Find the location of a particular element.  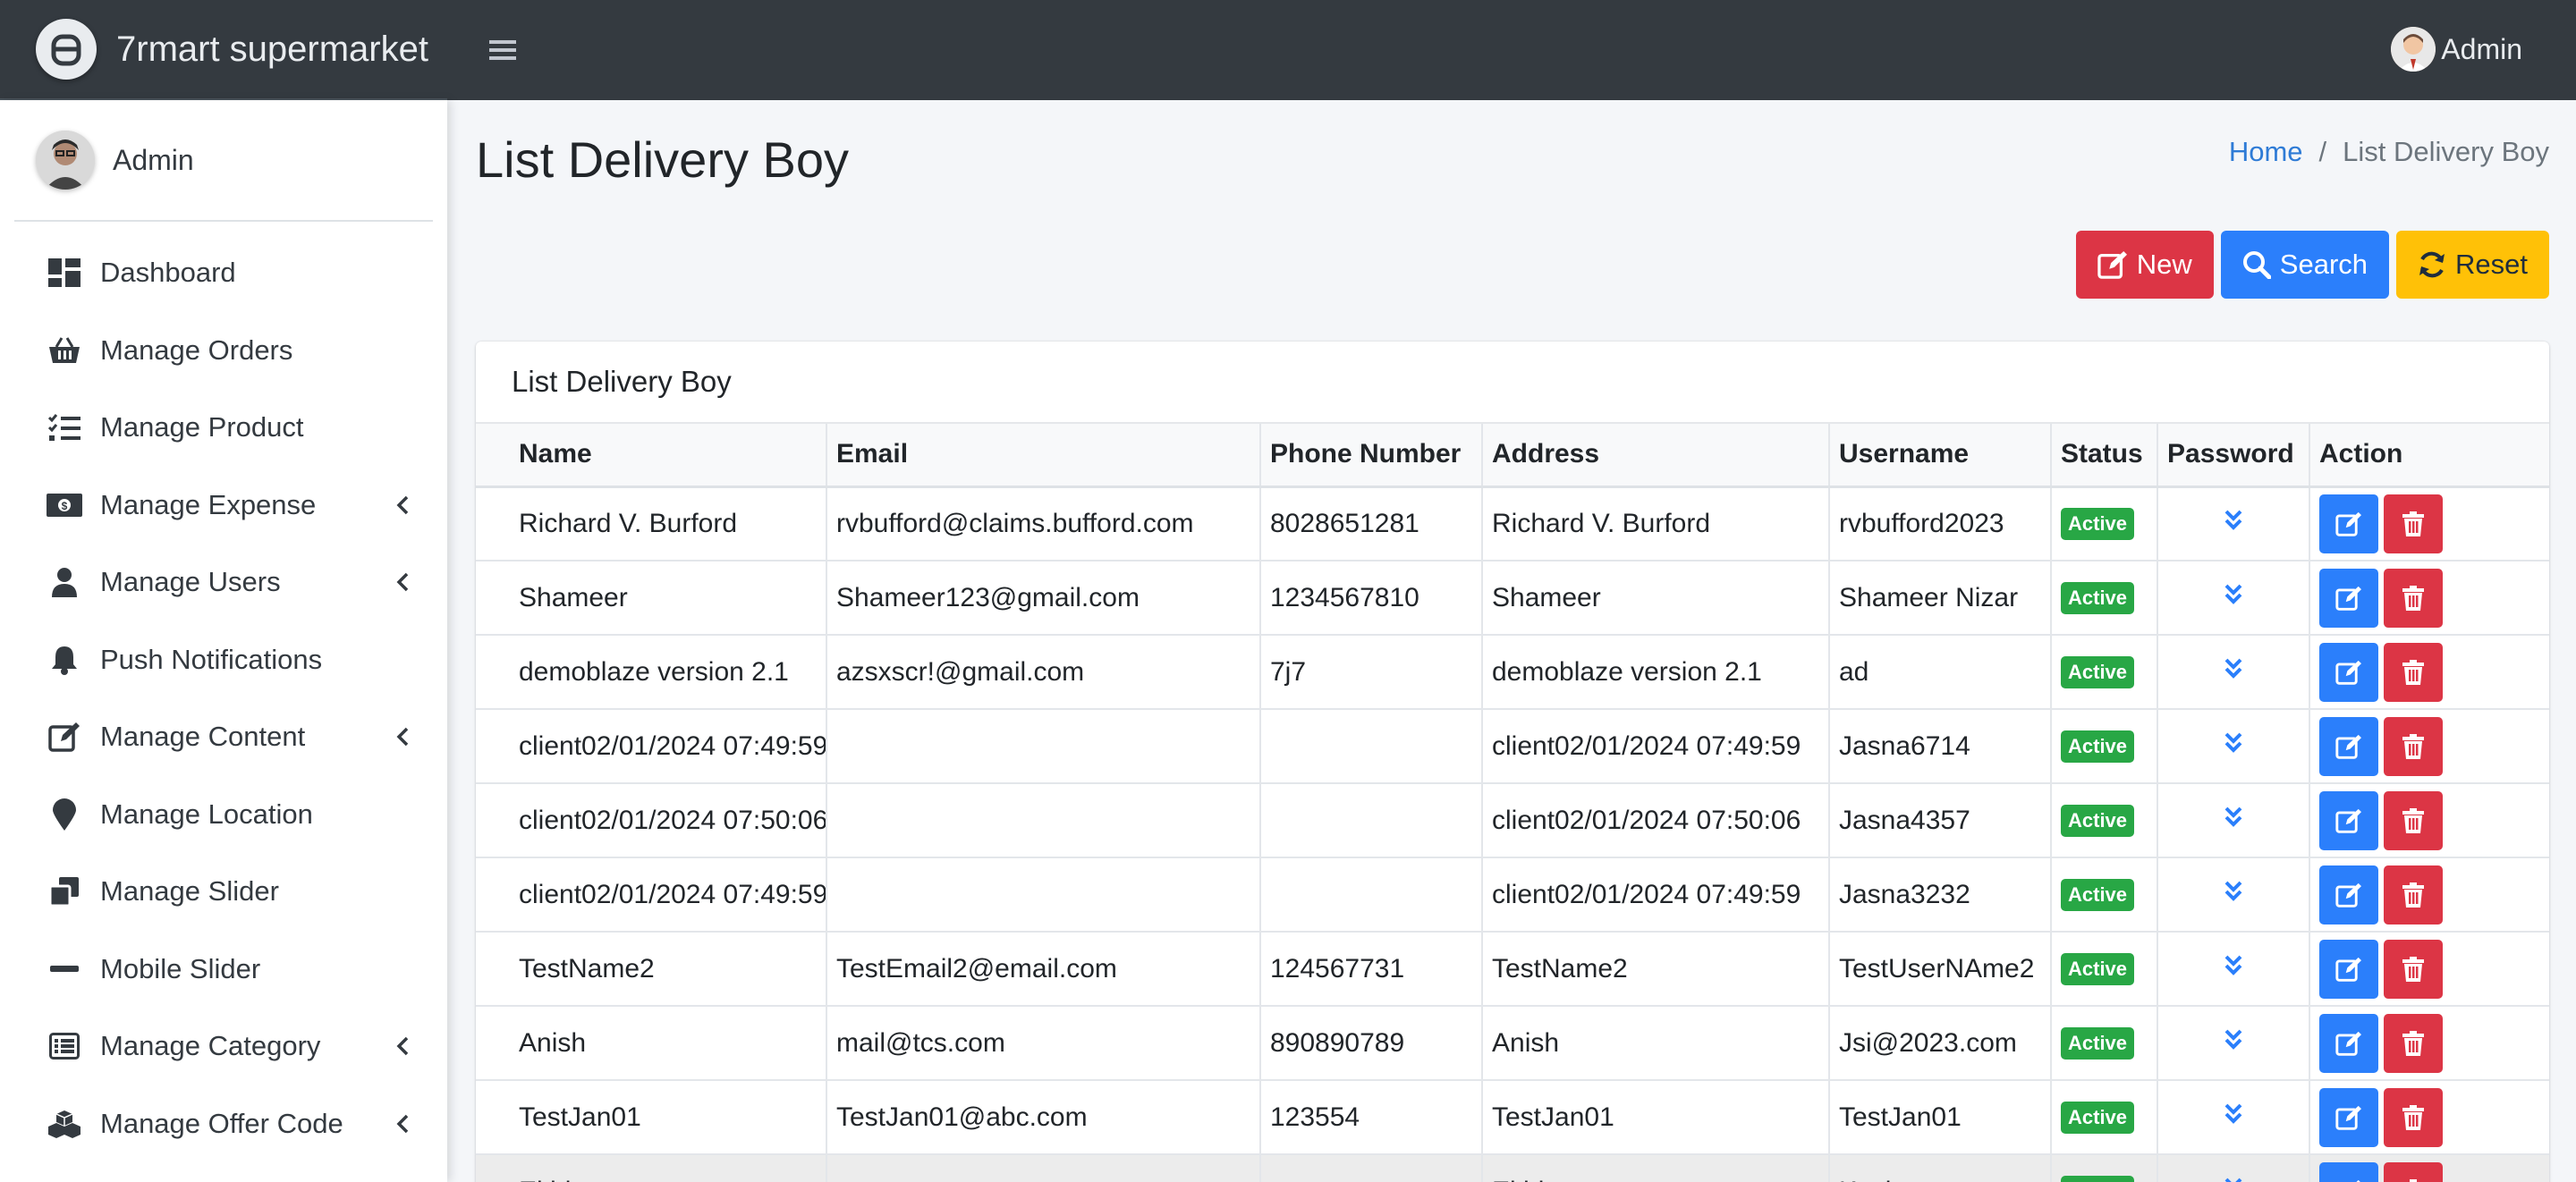

cell-action is located at coordinates (2429, 672).